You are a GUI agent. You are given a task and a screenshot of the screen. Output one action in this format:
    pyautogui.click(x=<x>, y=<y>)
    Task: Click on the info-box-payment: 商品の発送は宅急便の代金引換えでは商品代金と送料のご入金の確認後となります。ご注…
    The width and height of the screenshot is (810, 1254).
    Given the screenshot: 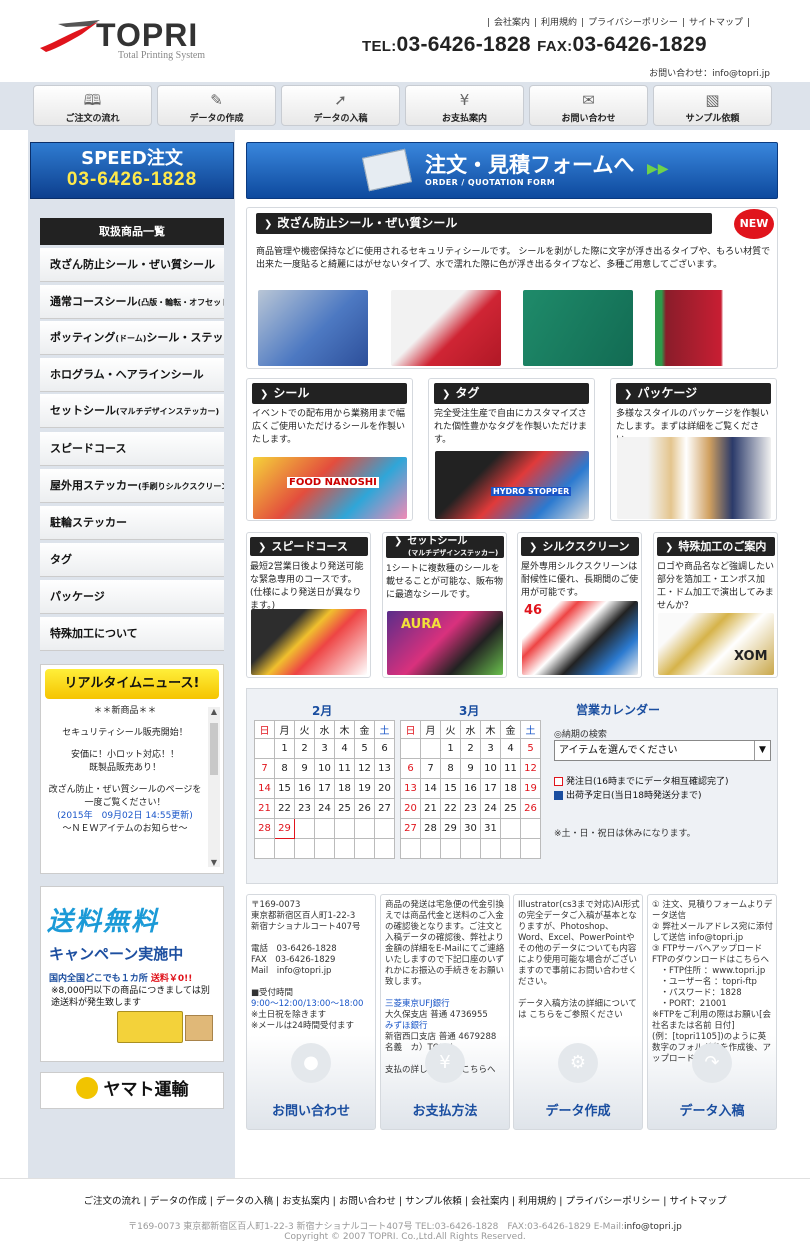 What is the action you would take?
    pyautogui.click(x=445, y=1012)
    